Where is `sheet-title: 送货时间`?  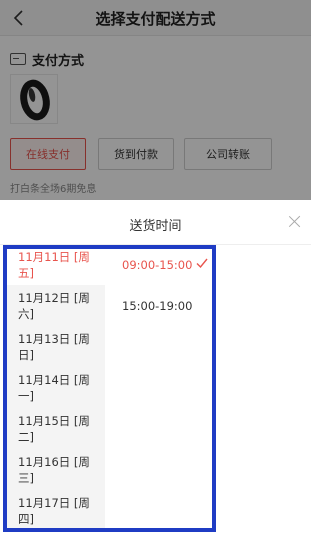 sheet-title: 送货时间 is located at coordinates (155, 226).